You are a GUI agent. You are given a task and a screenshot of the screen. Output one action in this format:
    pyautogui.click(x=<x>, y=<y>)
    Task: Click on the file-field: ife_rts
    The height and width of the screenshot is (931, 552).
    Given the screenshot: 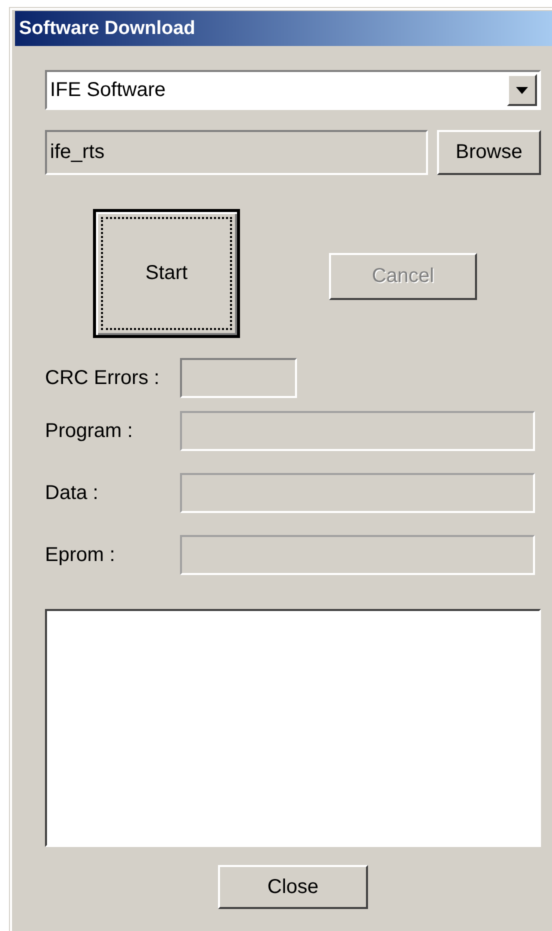 What is the action you would take?
    pyautogui.click(x=236, y=152)
    